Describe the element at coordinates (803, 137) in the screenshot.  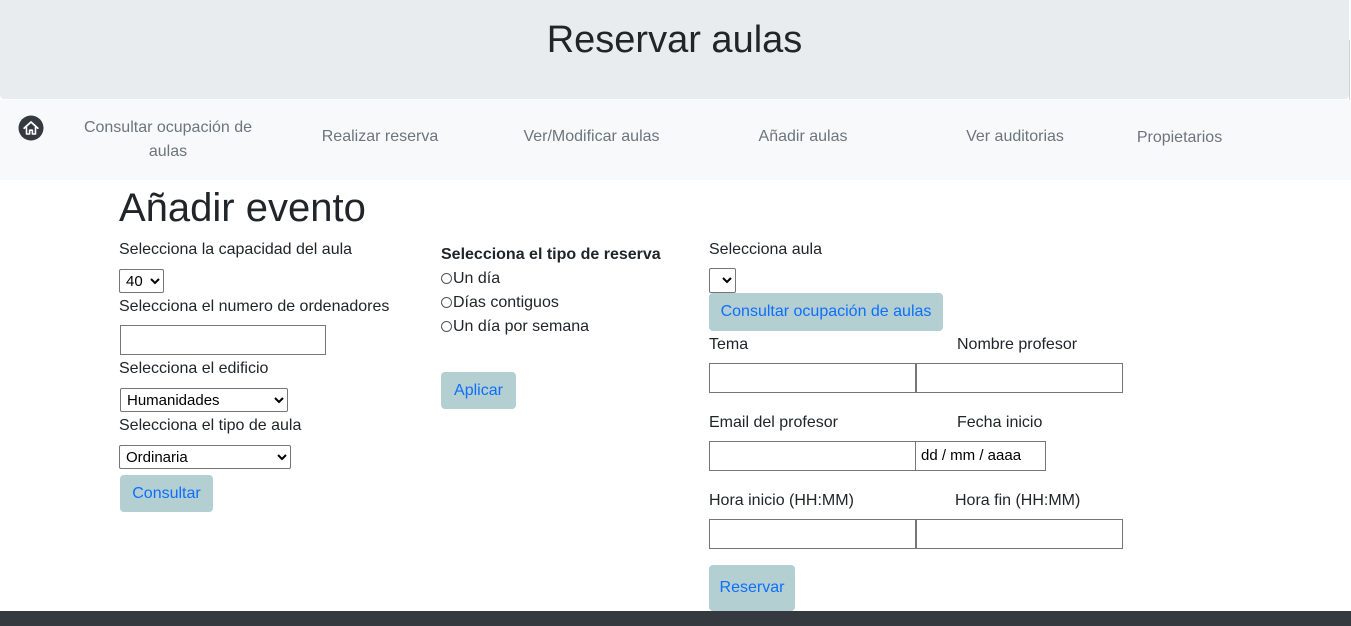
I see `nav-anadir-aulas: Añadir aulas` at that location.